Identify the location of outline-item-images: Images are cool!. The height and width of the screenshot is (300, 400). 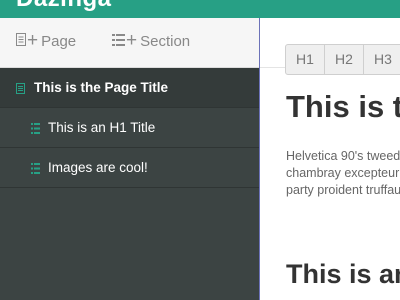
(129, 168).